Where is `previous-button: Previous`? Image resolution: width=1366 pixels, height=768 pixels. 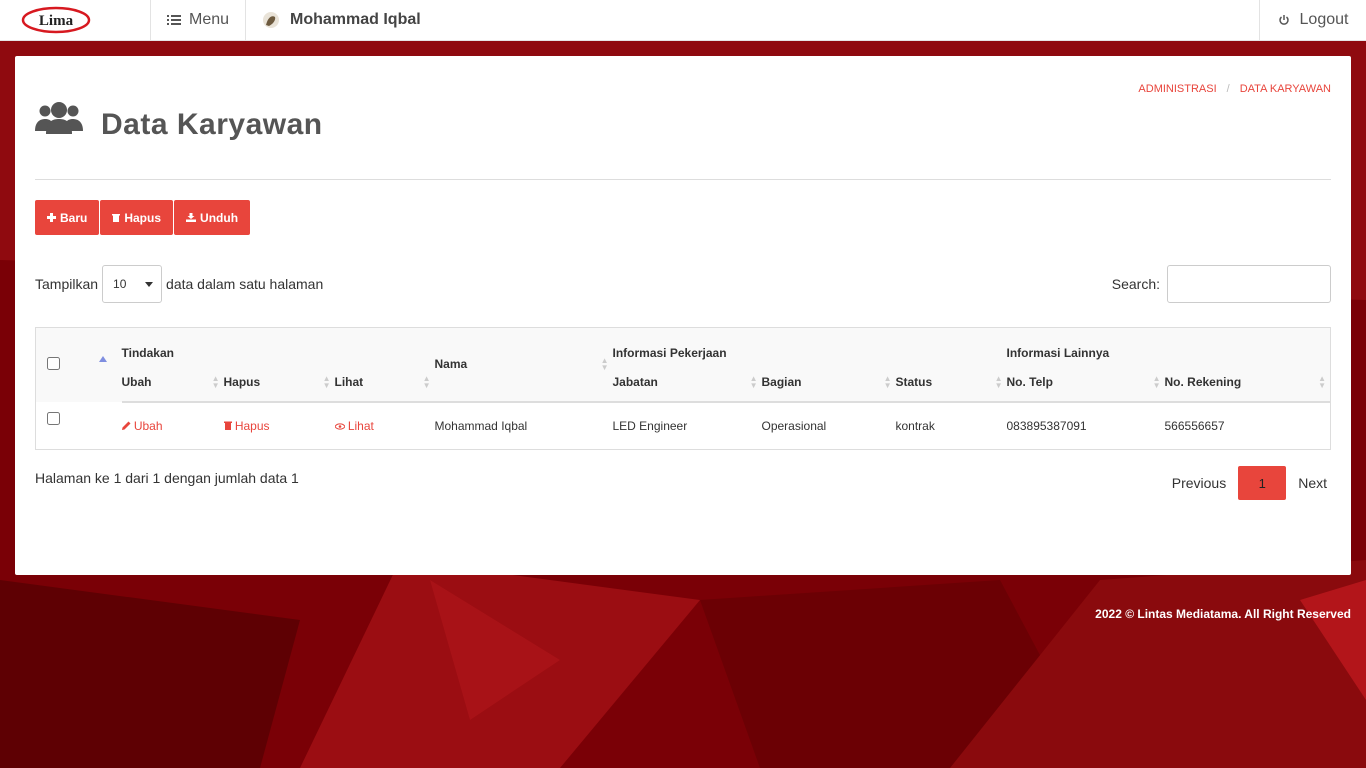
previous-button: Previous is located at coordinates (1199, 483).